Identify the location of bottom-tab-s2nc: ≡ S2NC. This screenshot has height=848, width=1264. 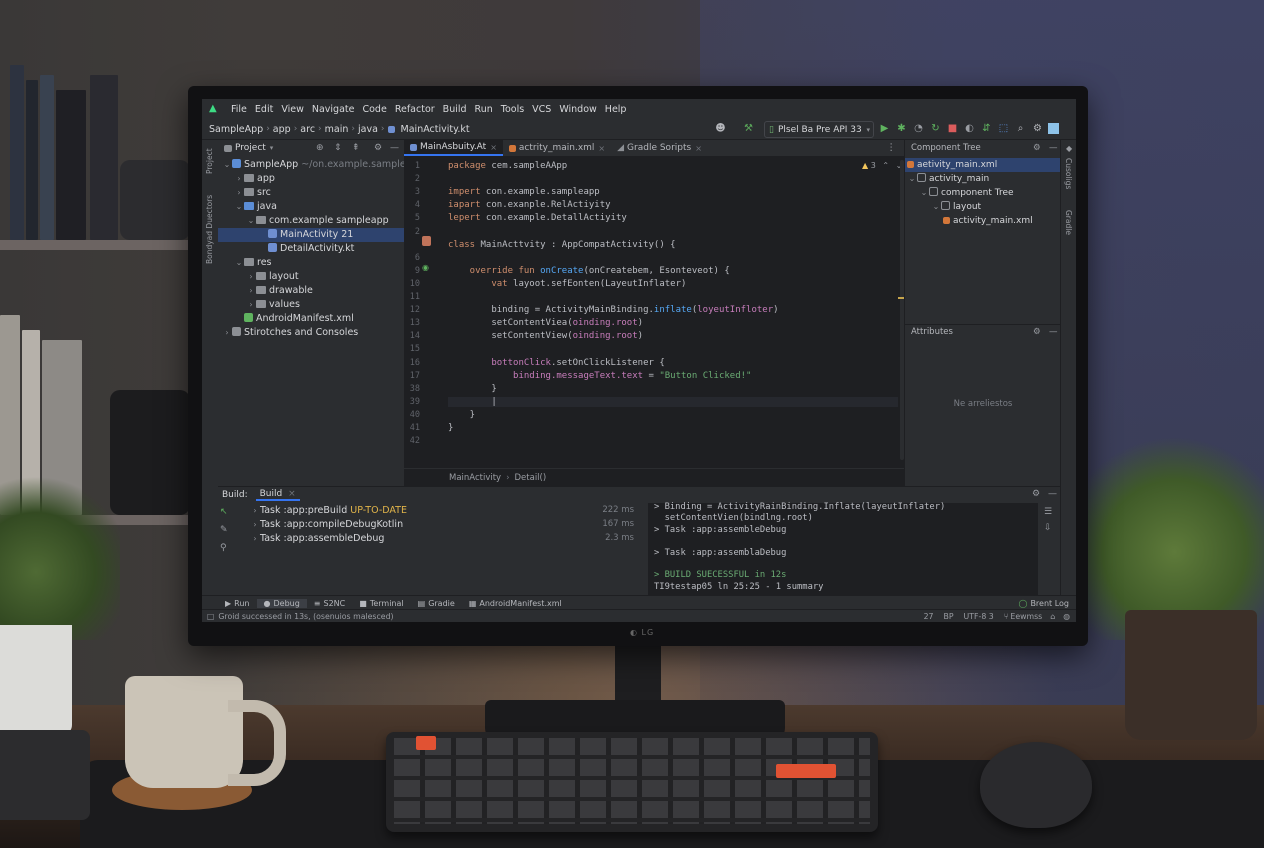
(329, 603).